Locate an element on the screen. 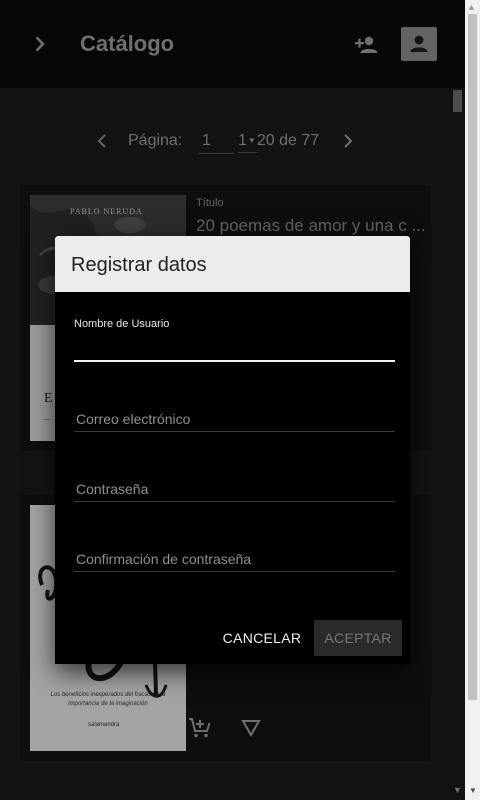 This screenshot has width=480, height=800. cancel-button: CANCELAR is located at coordinates (262, 638).